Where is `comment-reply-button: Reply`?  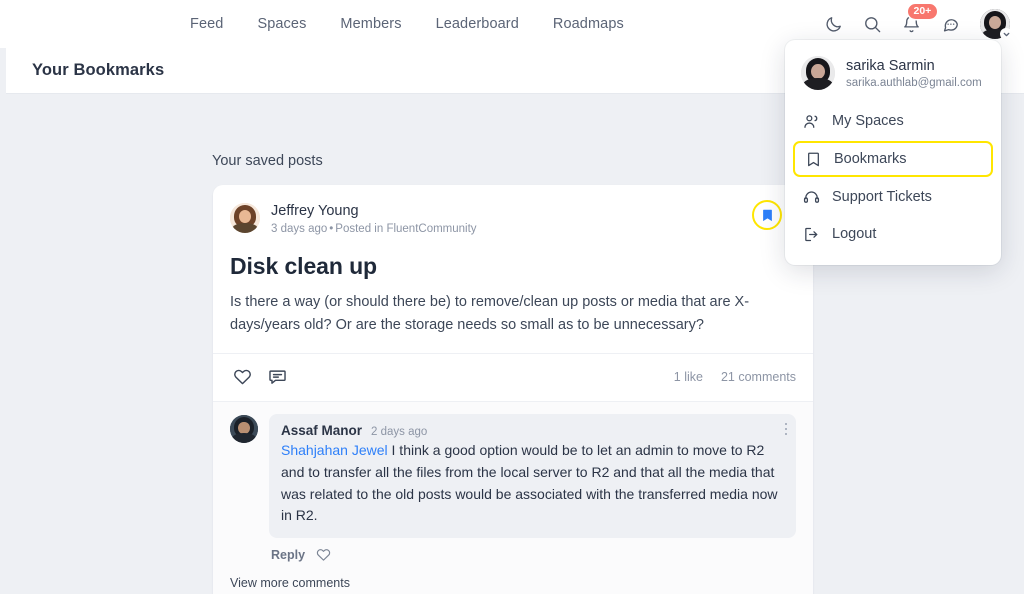 comment-reply-button: Reply is located at coordinates (288, 555).